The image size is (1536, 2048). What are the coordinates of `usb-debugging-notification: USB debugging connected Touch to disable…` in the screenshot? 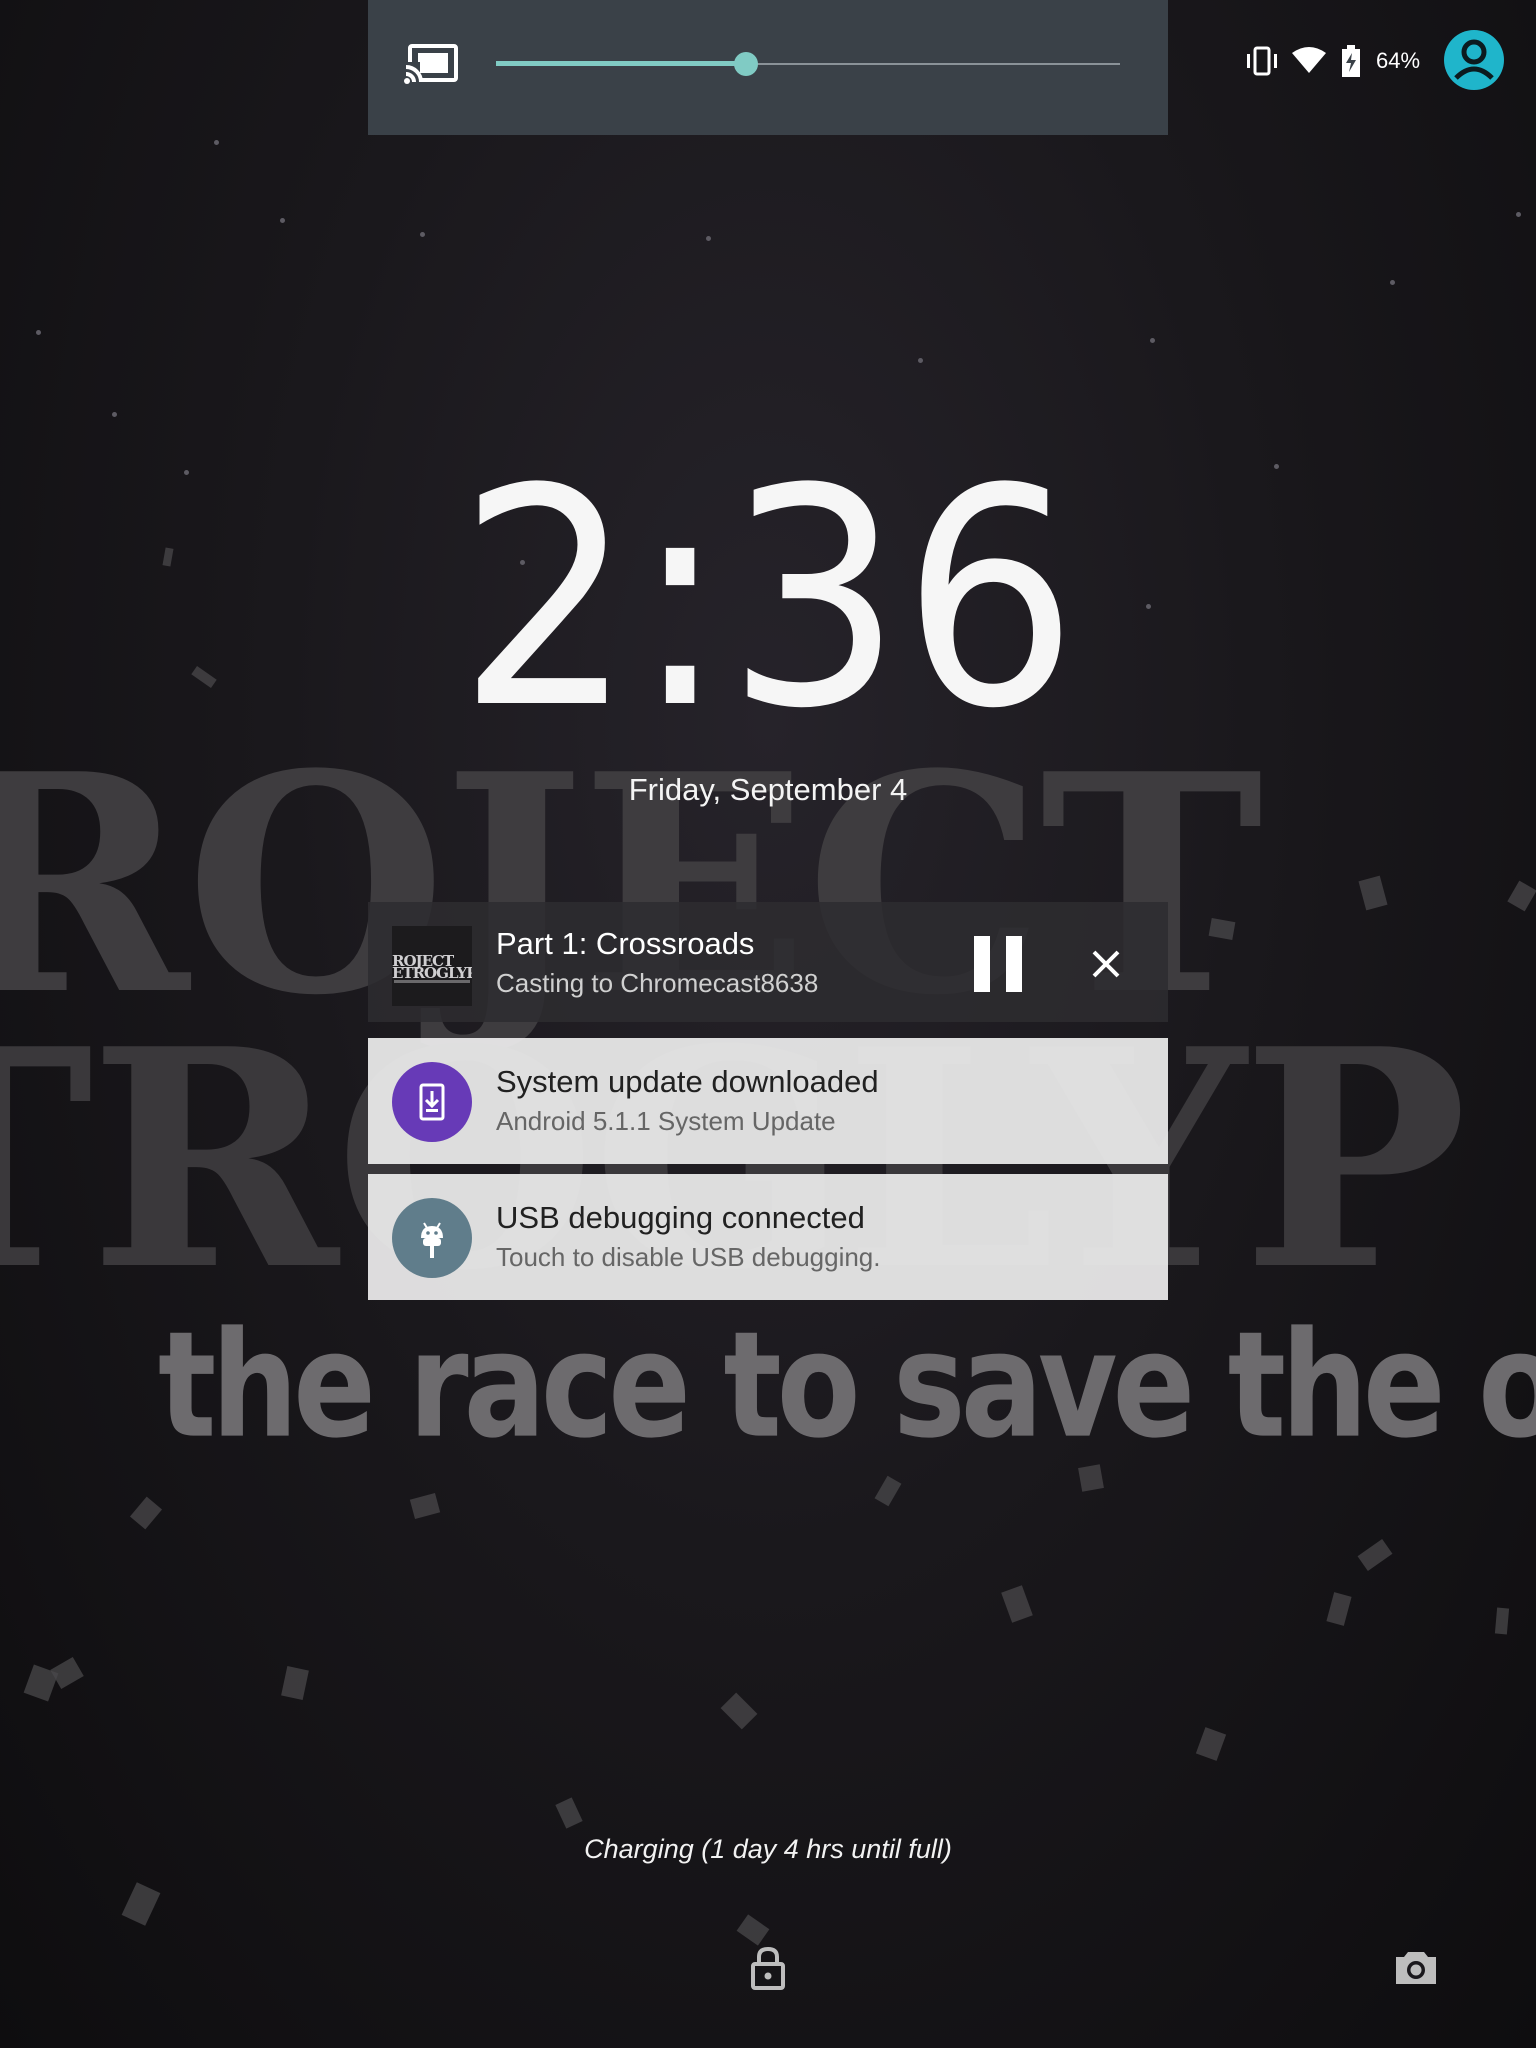 It's located at (768, 1237).